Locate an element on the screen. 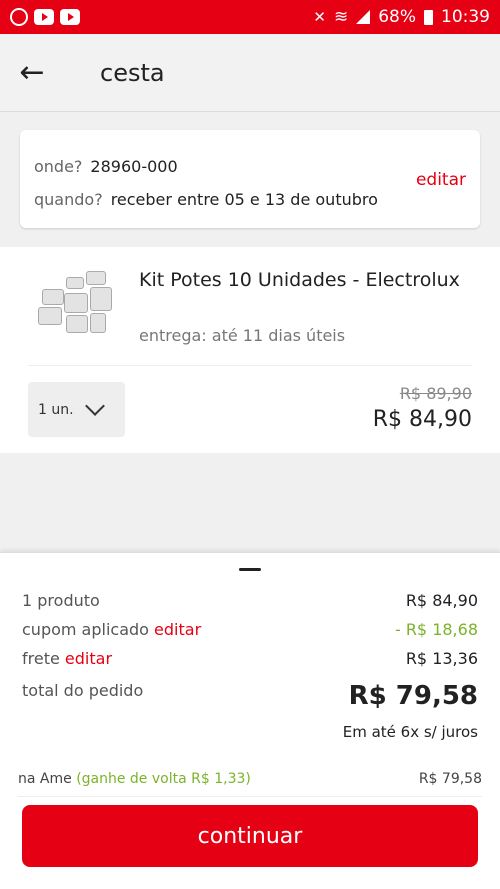 The width and height of the screenshot is (500, 889). current-price: R$ 84,90 is located at coordinates (422, 419).